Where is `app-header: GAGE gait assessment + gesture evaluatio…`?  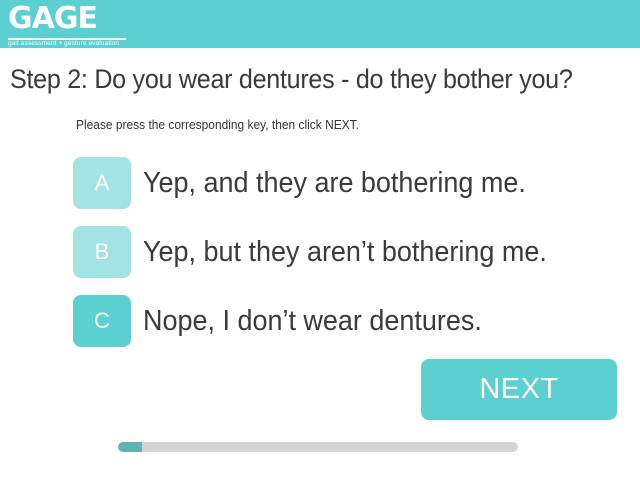 app-header: GAGE gait assessment + gesture evaluatio… is located at coordinates (320, 24).